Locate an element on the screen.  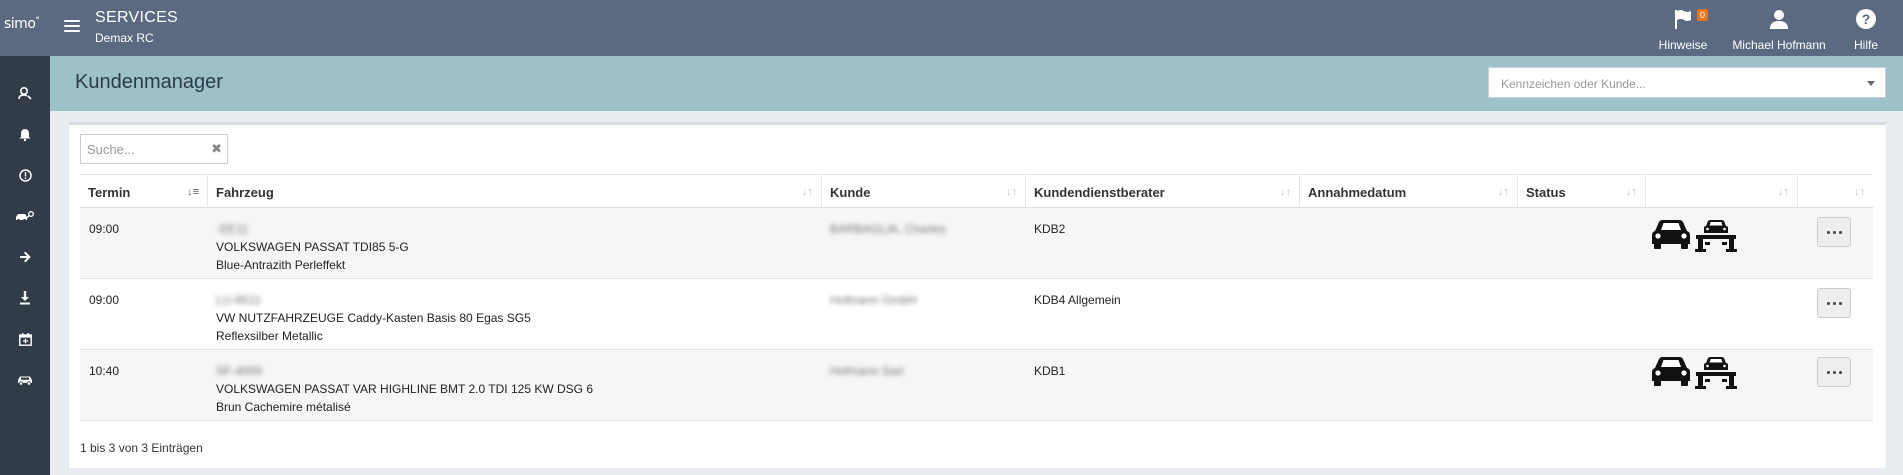
col-header-fahrzeug: Fahrzeug ↓↑ is located at coordinates (515, 192).